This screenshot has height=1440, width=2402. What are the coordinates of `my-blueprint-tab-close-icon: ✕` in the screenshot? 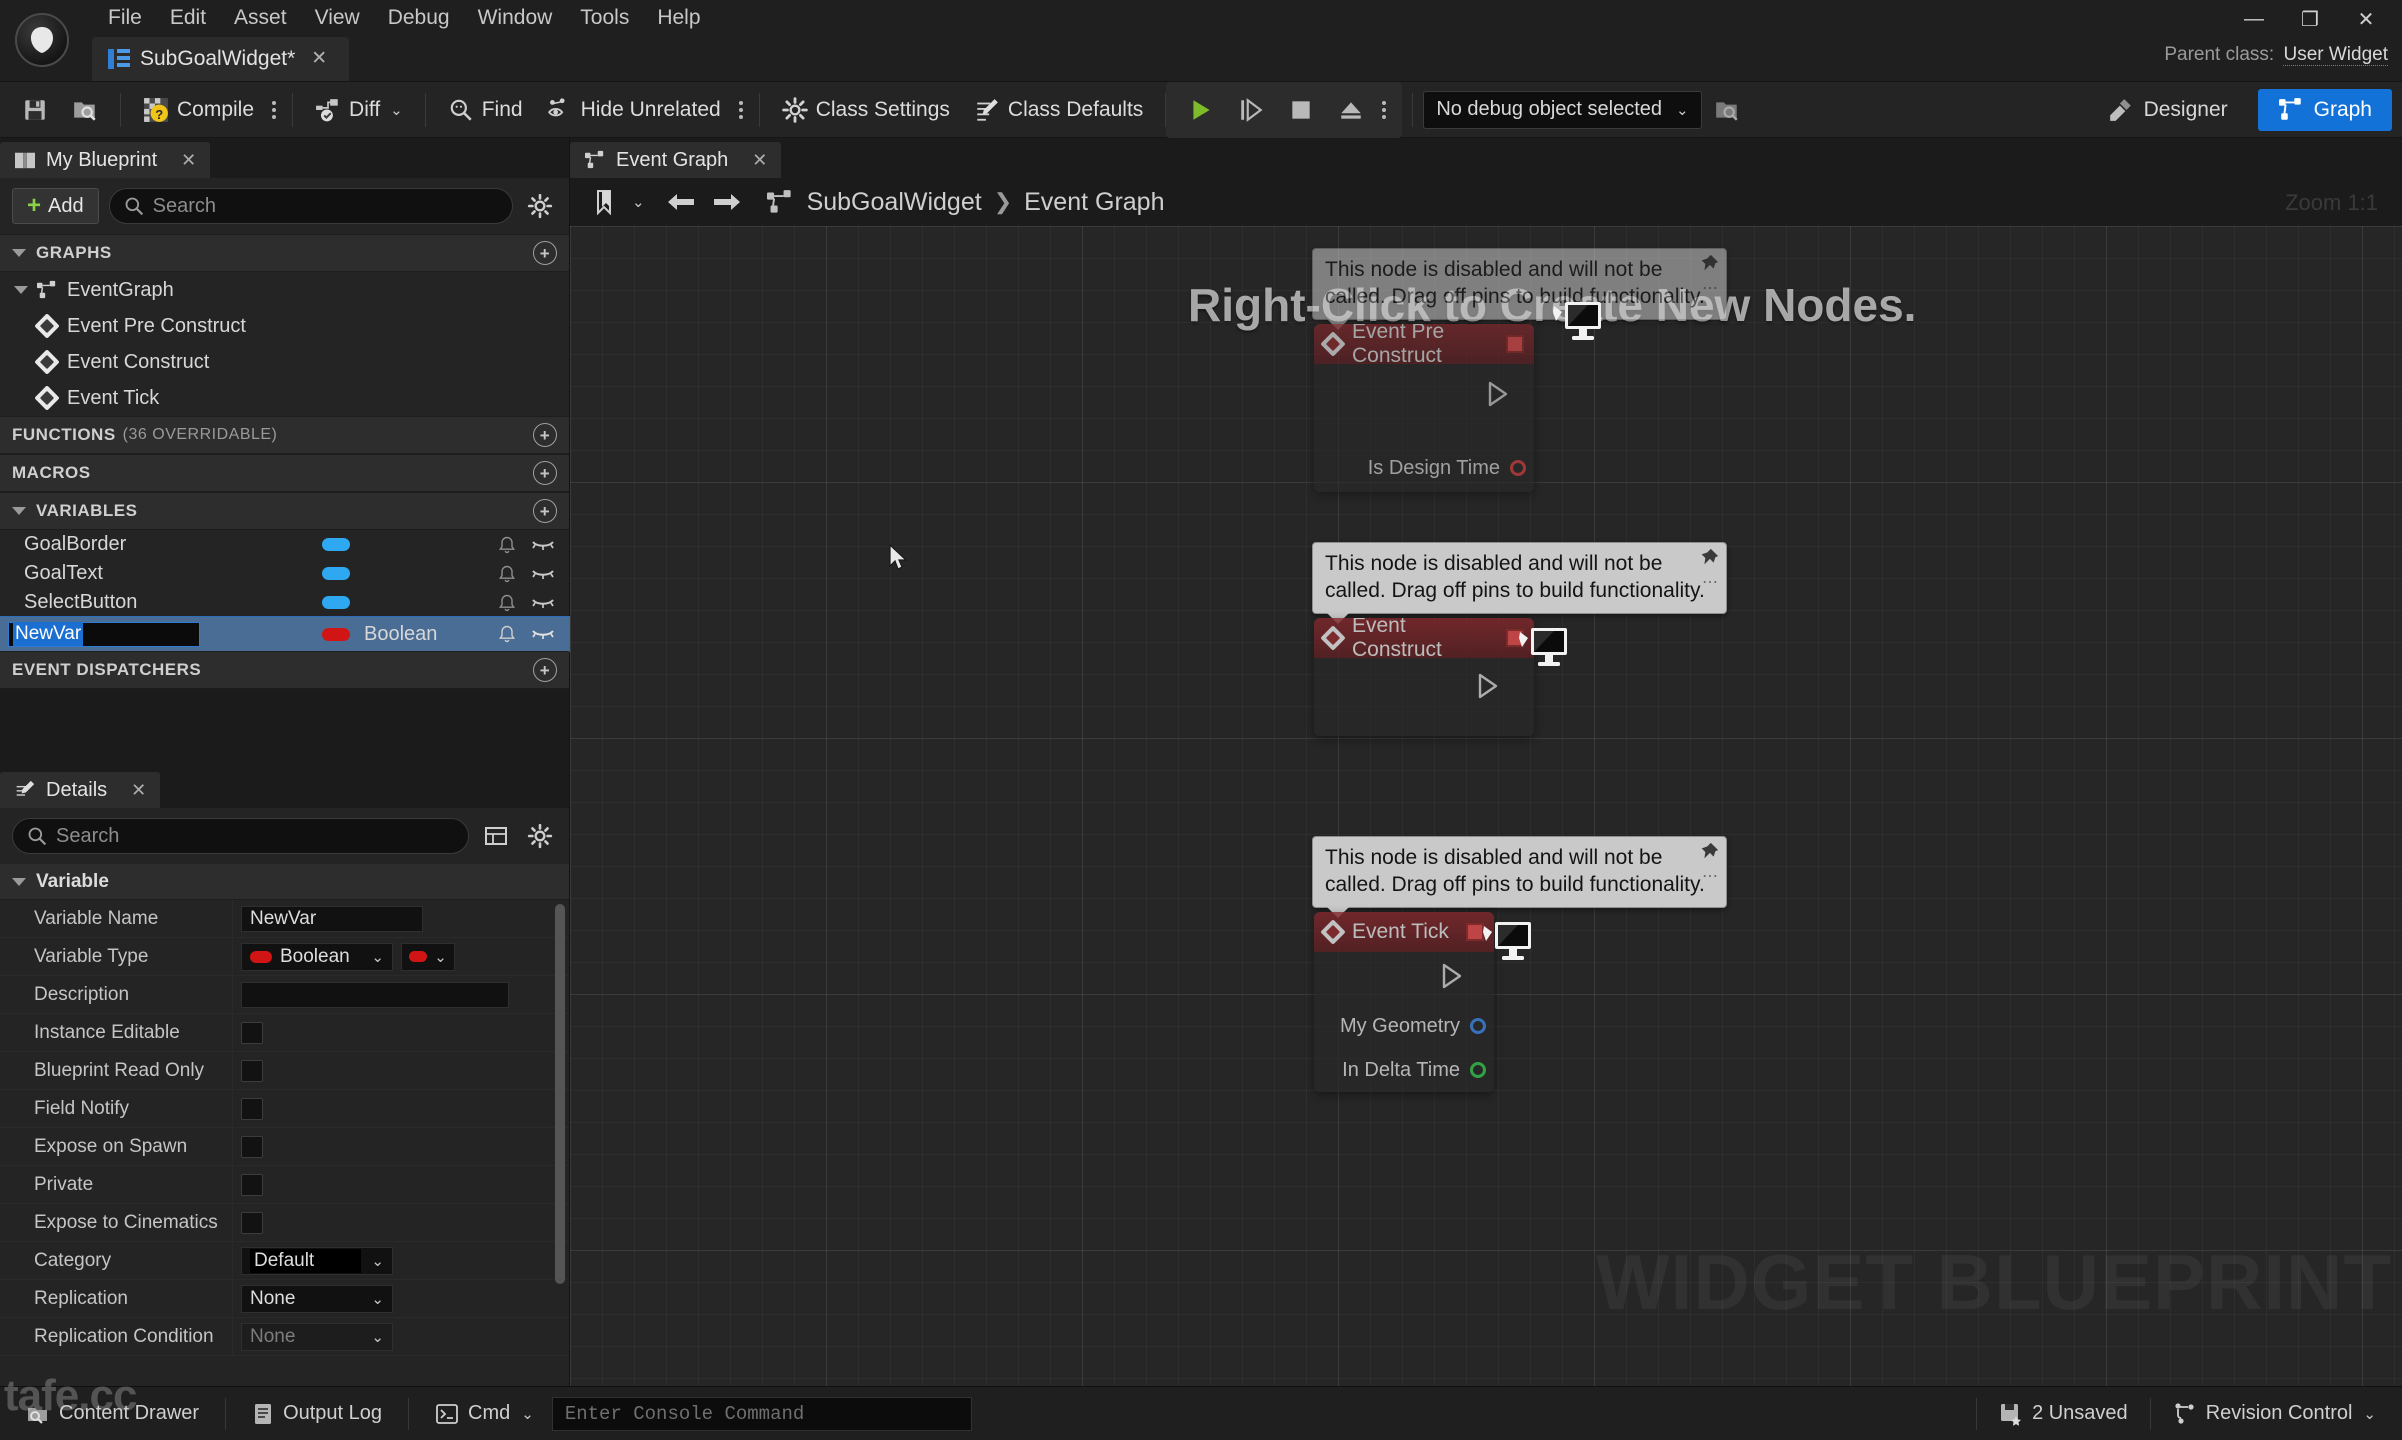 It's located at (188, 160).